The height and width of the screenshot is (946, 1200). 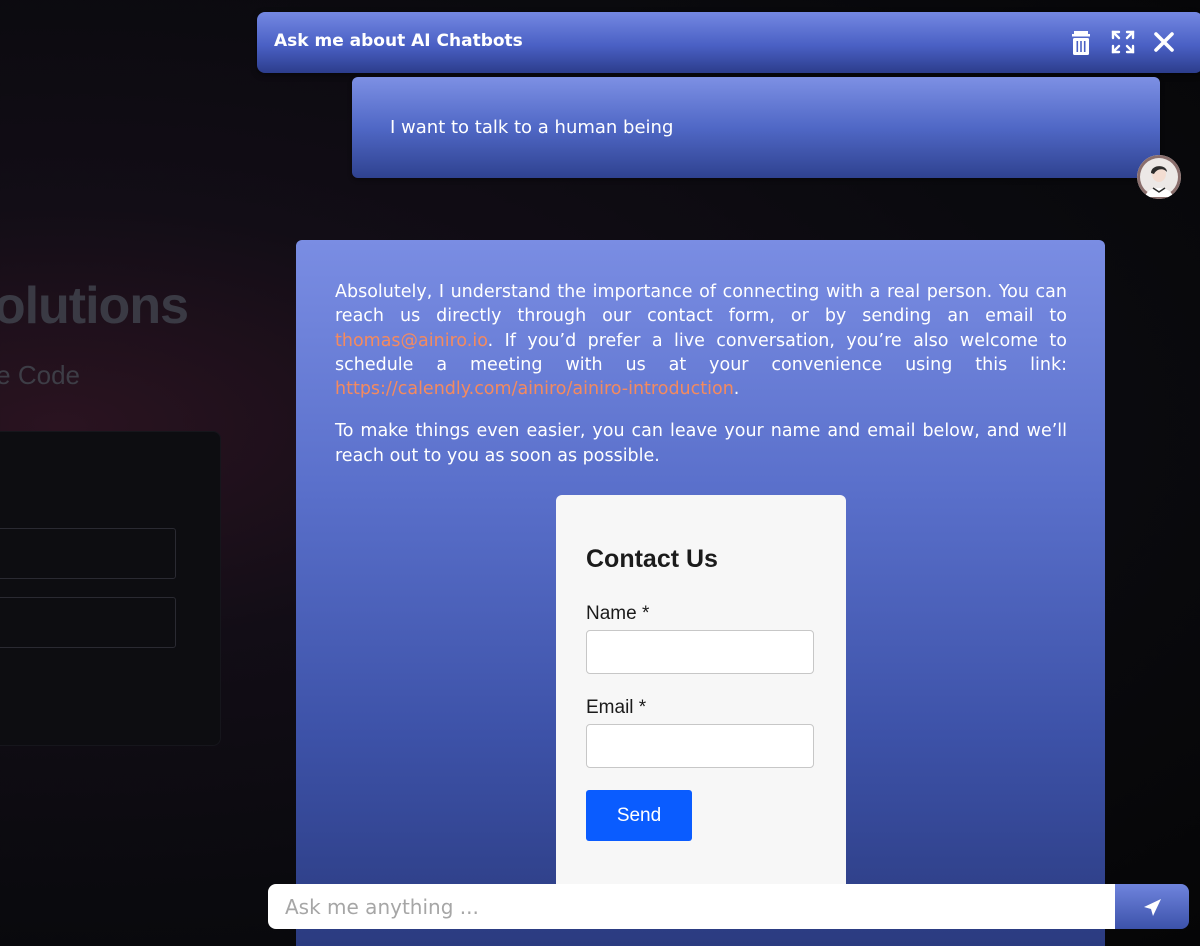 What do you see at coordinates (652, 559) in the screenshot?
I see `contact-form-title: Contact Us` at bounding box center [652, 559].